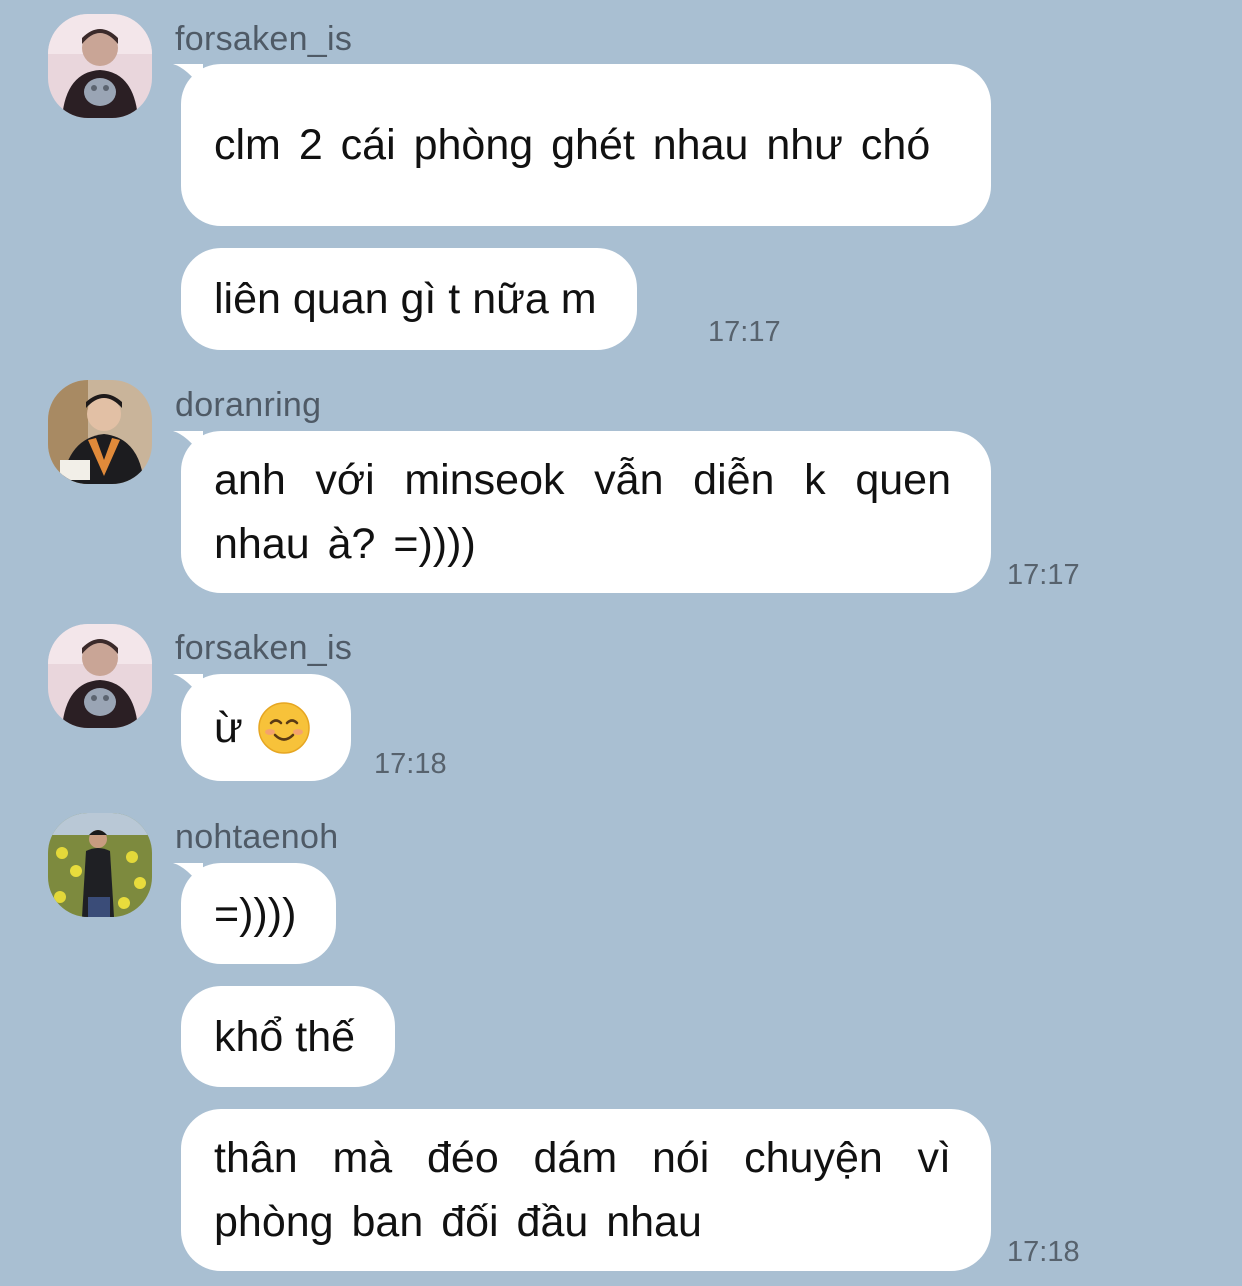  Describe the element at coordinates (405, 299) in the screenshot. I see `message-text: liên quan gì t nữa m` at that location.